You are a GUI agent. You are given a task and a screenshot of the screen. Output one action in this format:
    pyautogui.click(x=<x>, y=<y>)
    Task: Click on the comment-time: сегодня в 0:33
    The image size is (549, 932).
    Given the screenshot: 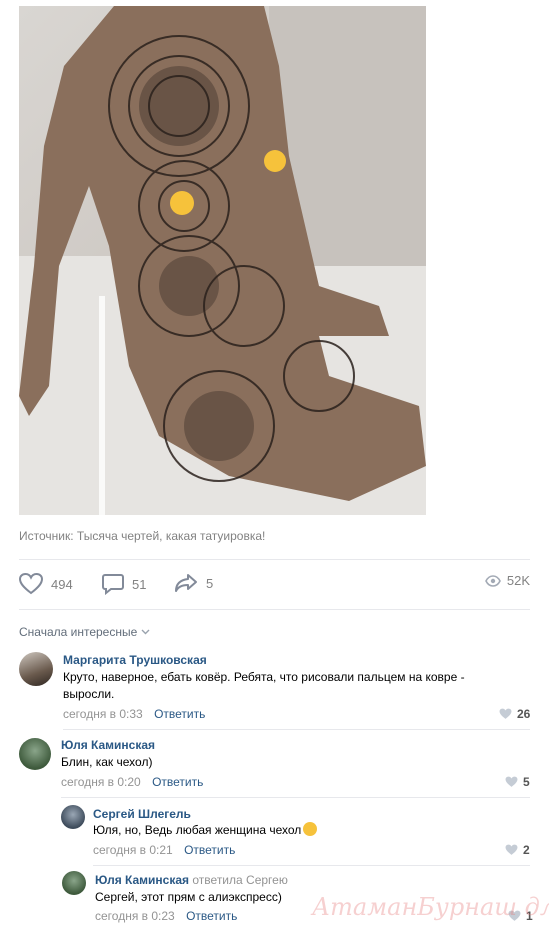 What is the action you would take?
    pyautogui.click(x=103, y=714)
    